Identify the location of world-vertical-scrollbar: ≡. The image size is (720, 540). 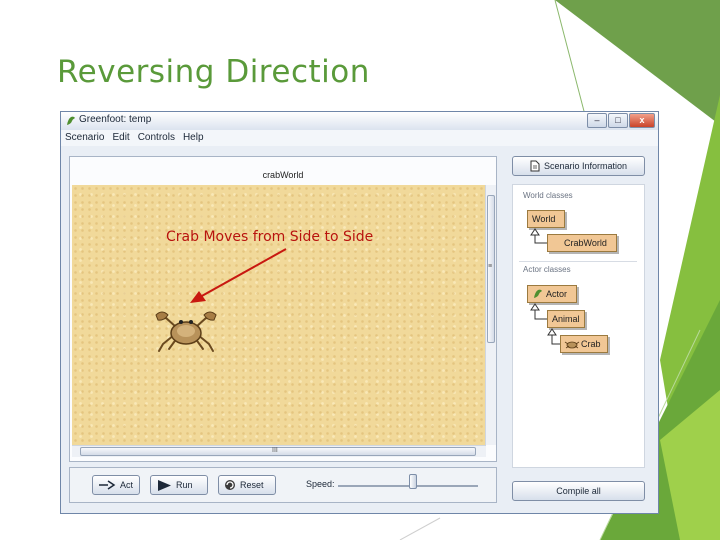
(490, 315).